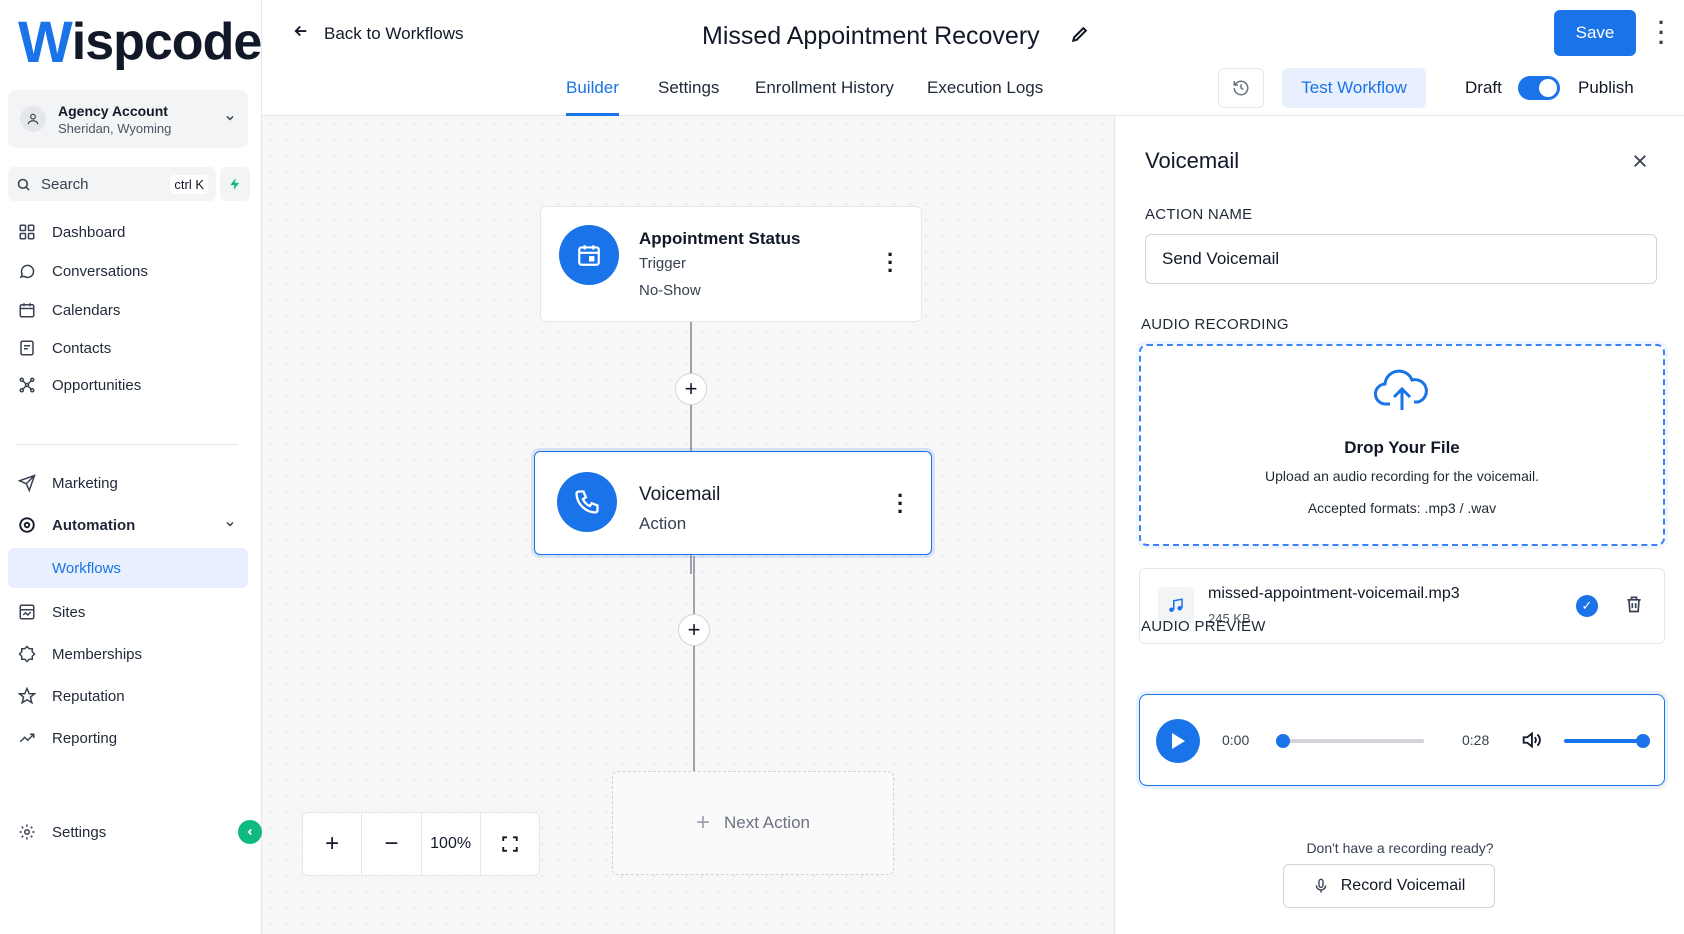  What do you see at coordinates (1640, 163) in the screenshot?
I see `close-icon` at bounding box center [1640, 163].